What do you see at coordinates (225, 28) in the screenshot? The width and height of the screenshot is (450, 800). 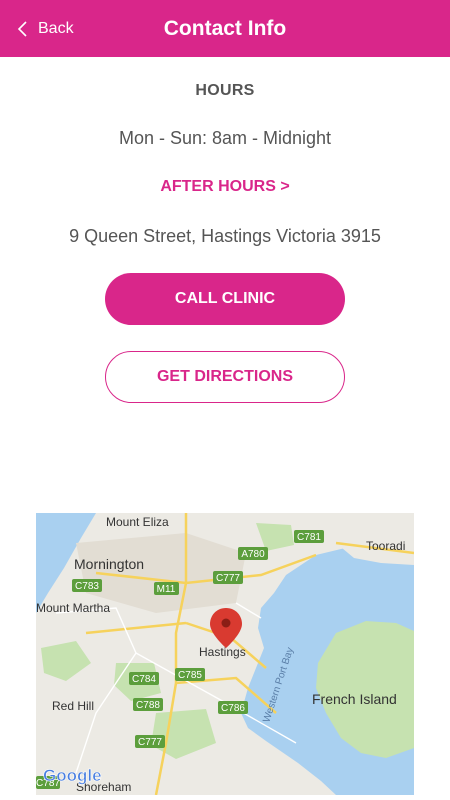 I see `header-bar: Back Contact Info` at bounding box center [225, 28].